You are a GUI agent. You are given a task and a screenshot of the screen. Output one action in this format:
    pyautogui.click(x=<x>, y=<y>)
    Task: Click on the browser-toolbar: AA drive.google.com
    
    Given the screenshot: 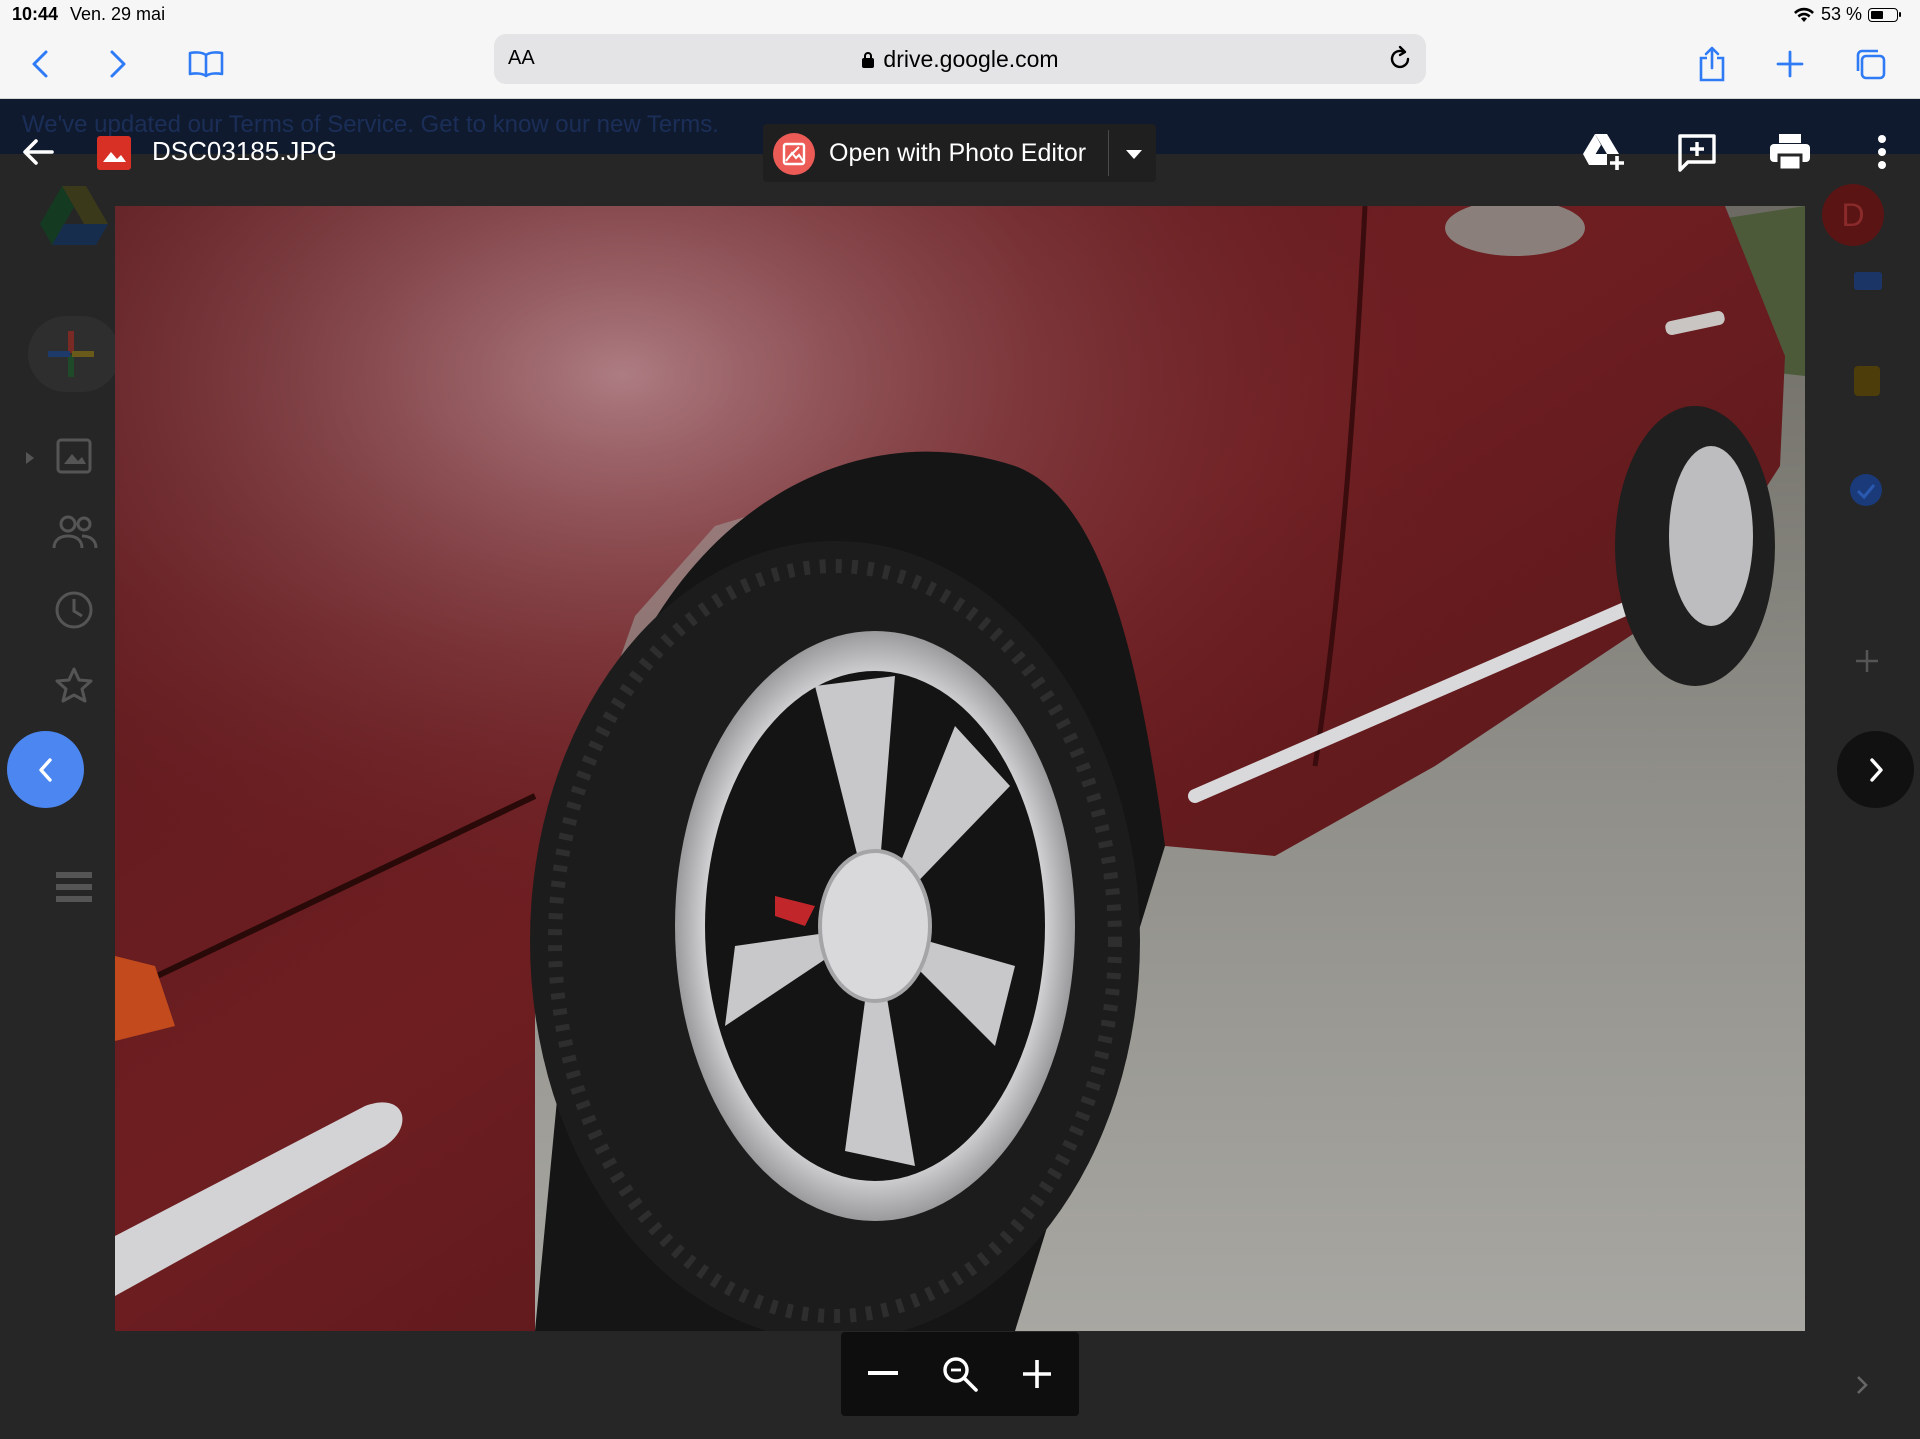 What is the action you would take?
    pyautogui.click(x=960, y=64)
    